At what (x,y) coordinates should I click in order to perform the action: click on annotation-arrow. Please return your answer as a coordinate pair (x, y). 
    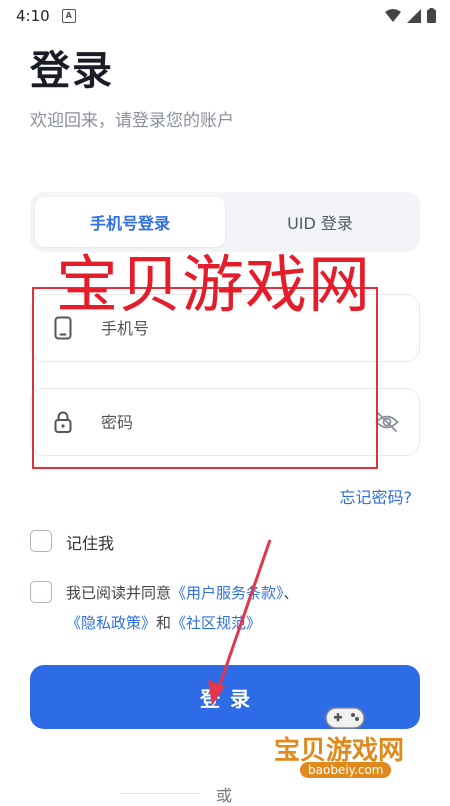
    Looking at the image, I should click on (240, 622).